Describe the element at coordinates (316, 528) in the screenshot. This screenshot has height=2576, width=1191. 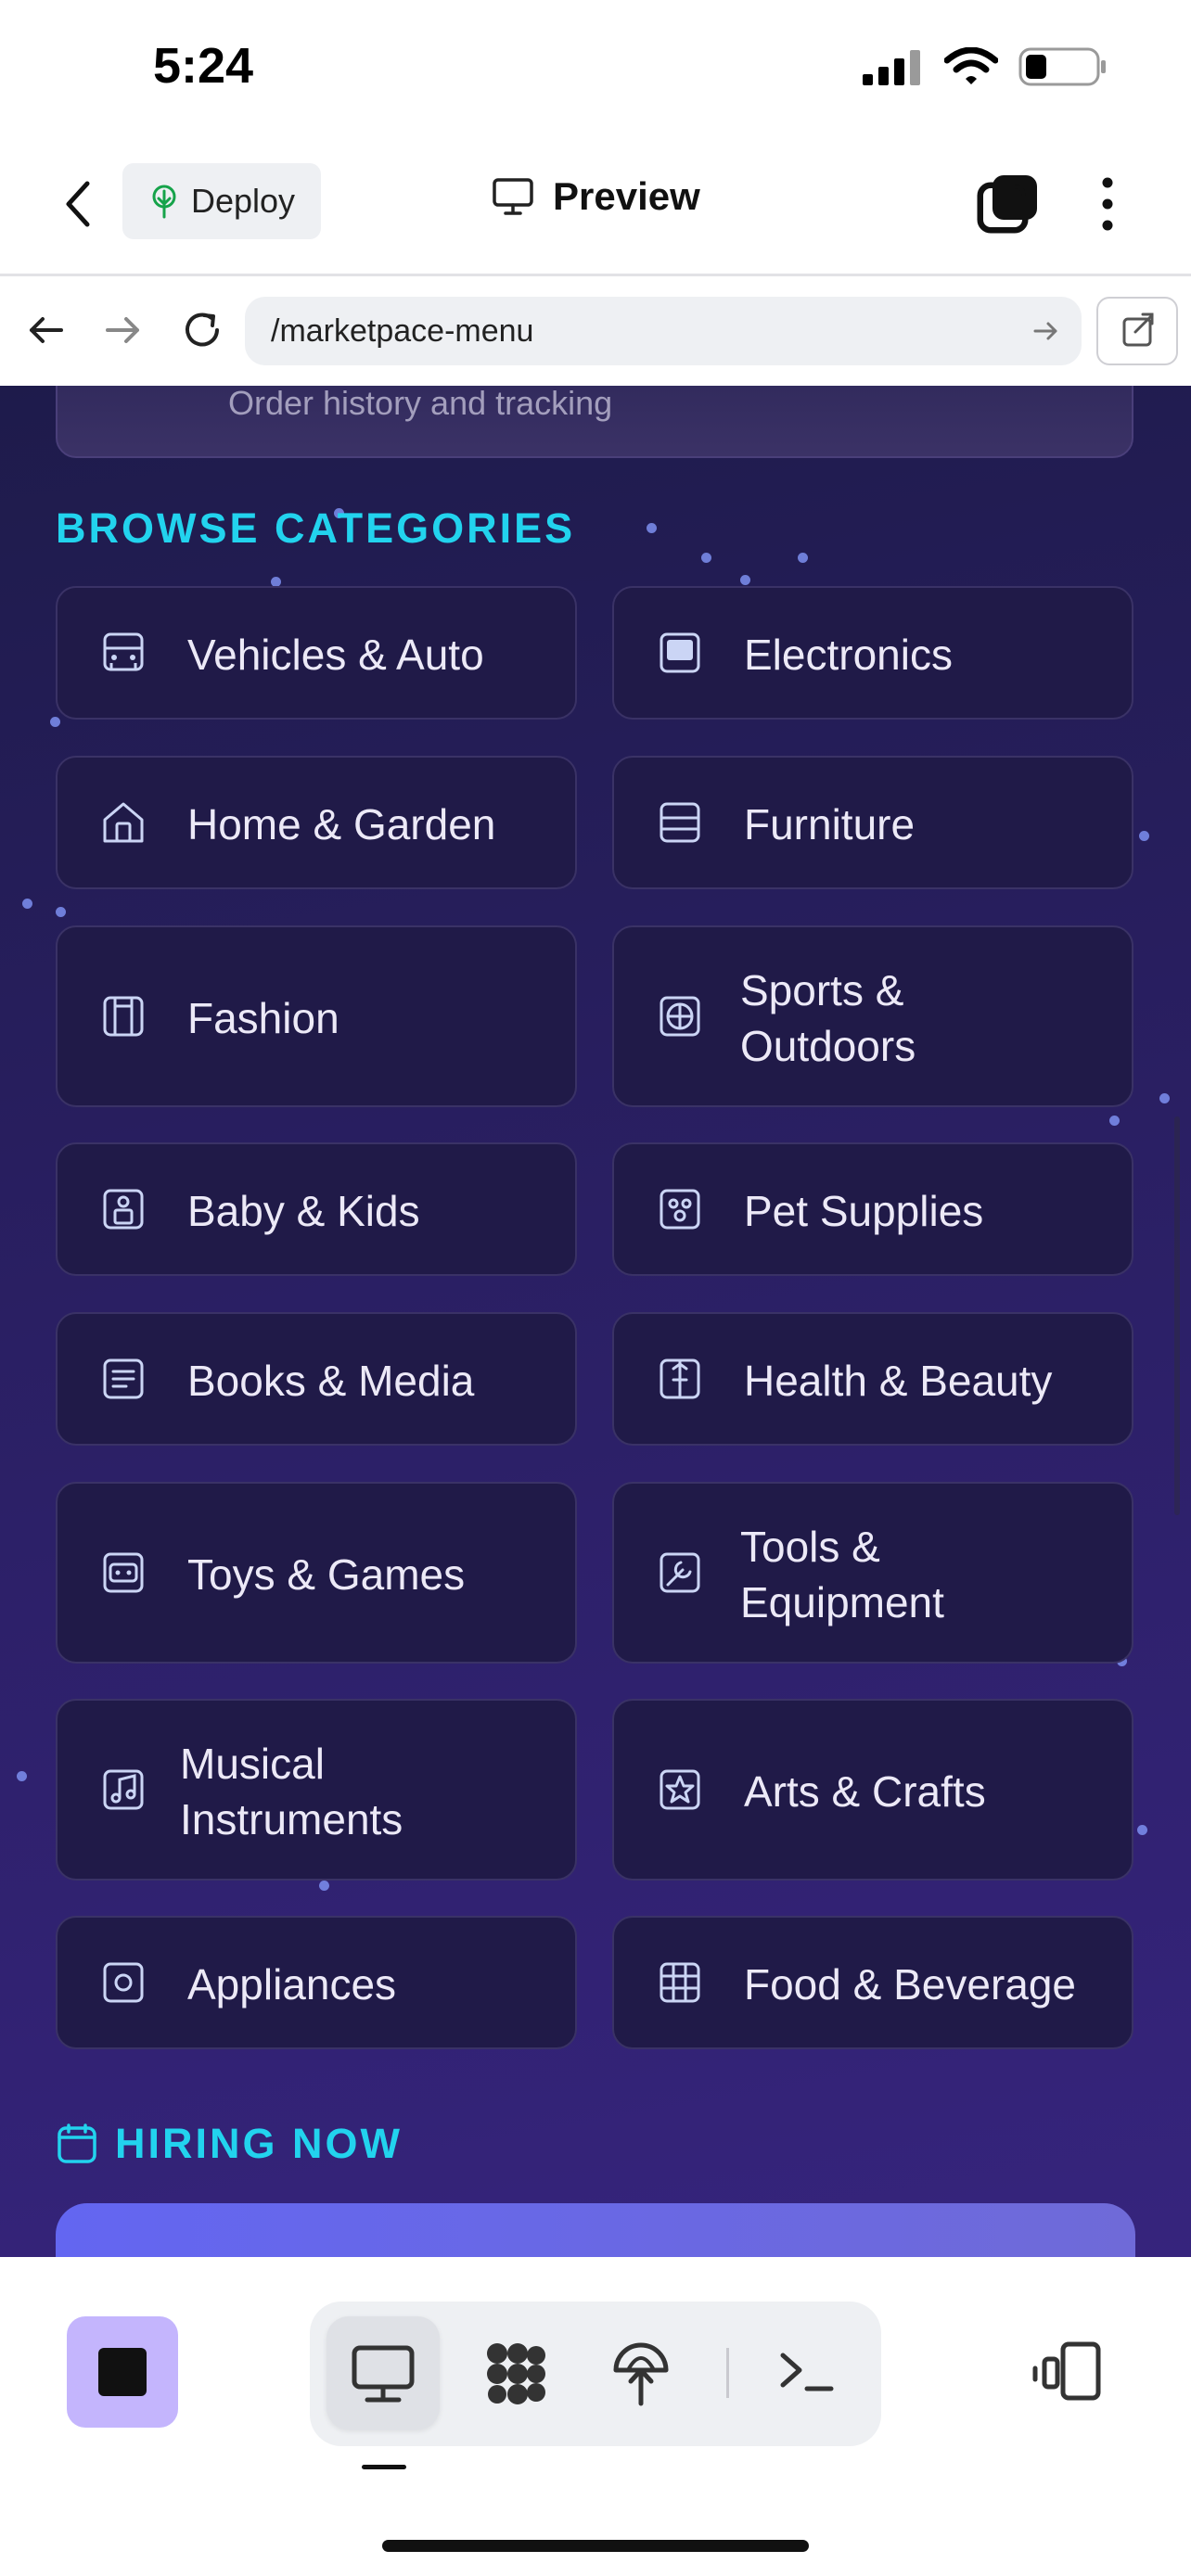
I see `browse-categories-title: BROWSE CATEGORIES` at that location.